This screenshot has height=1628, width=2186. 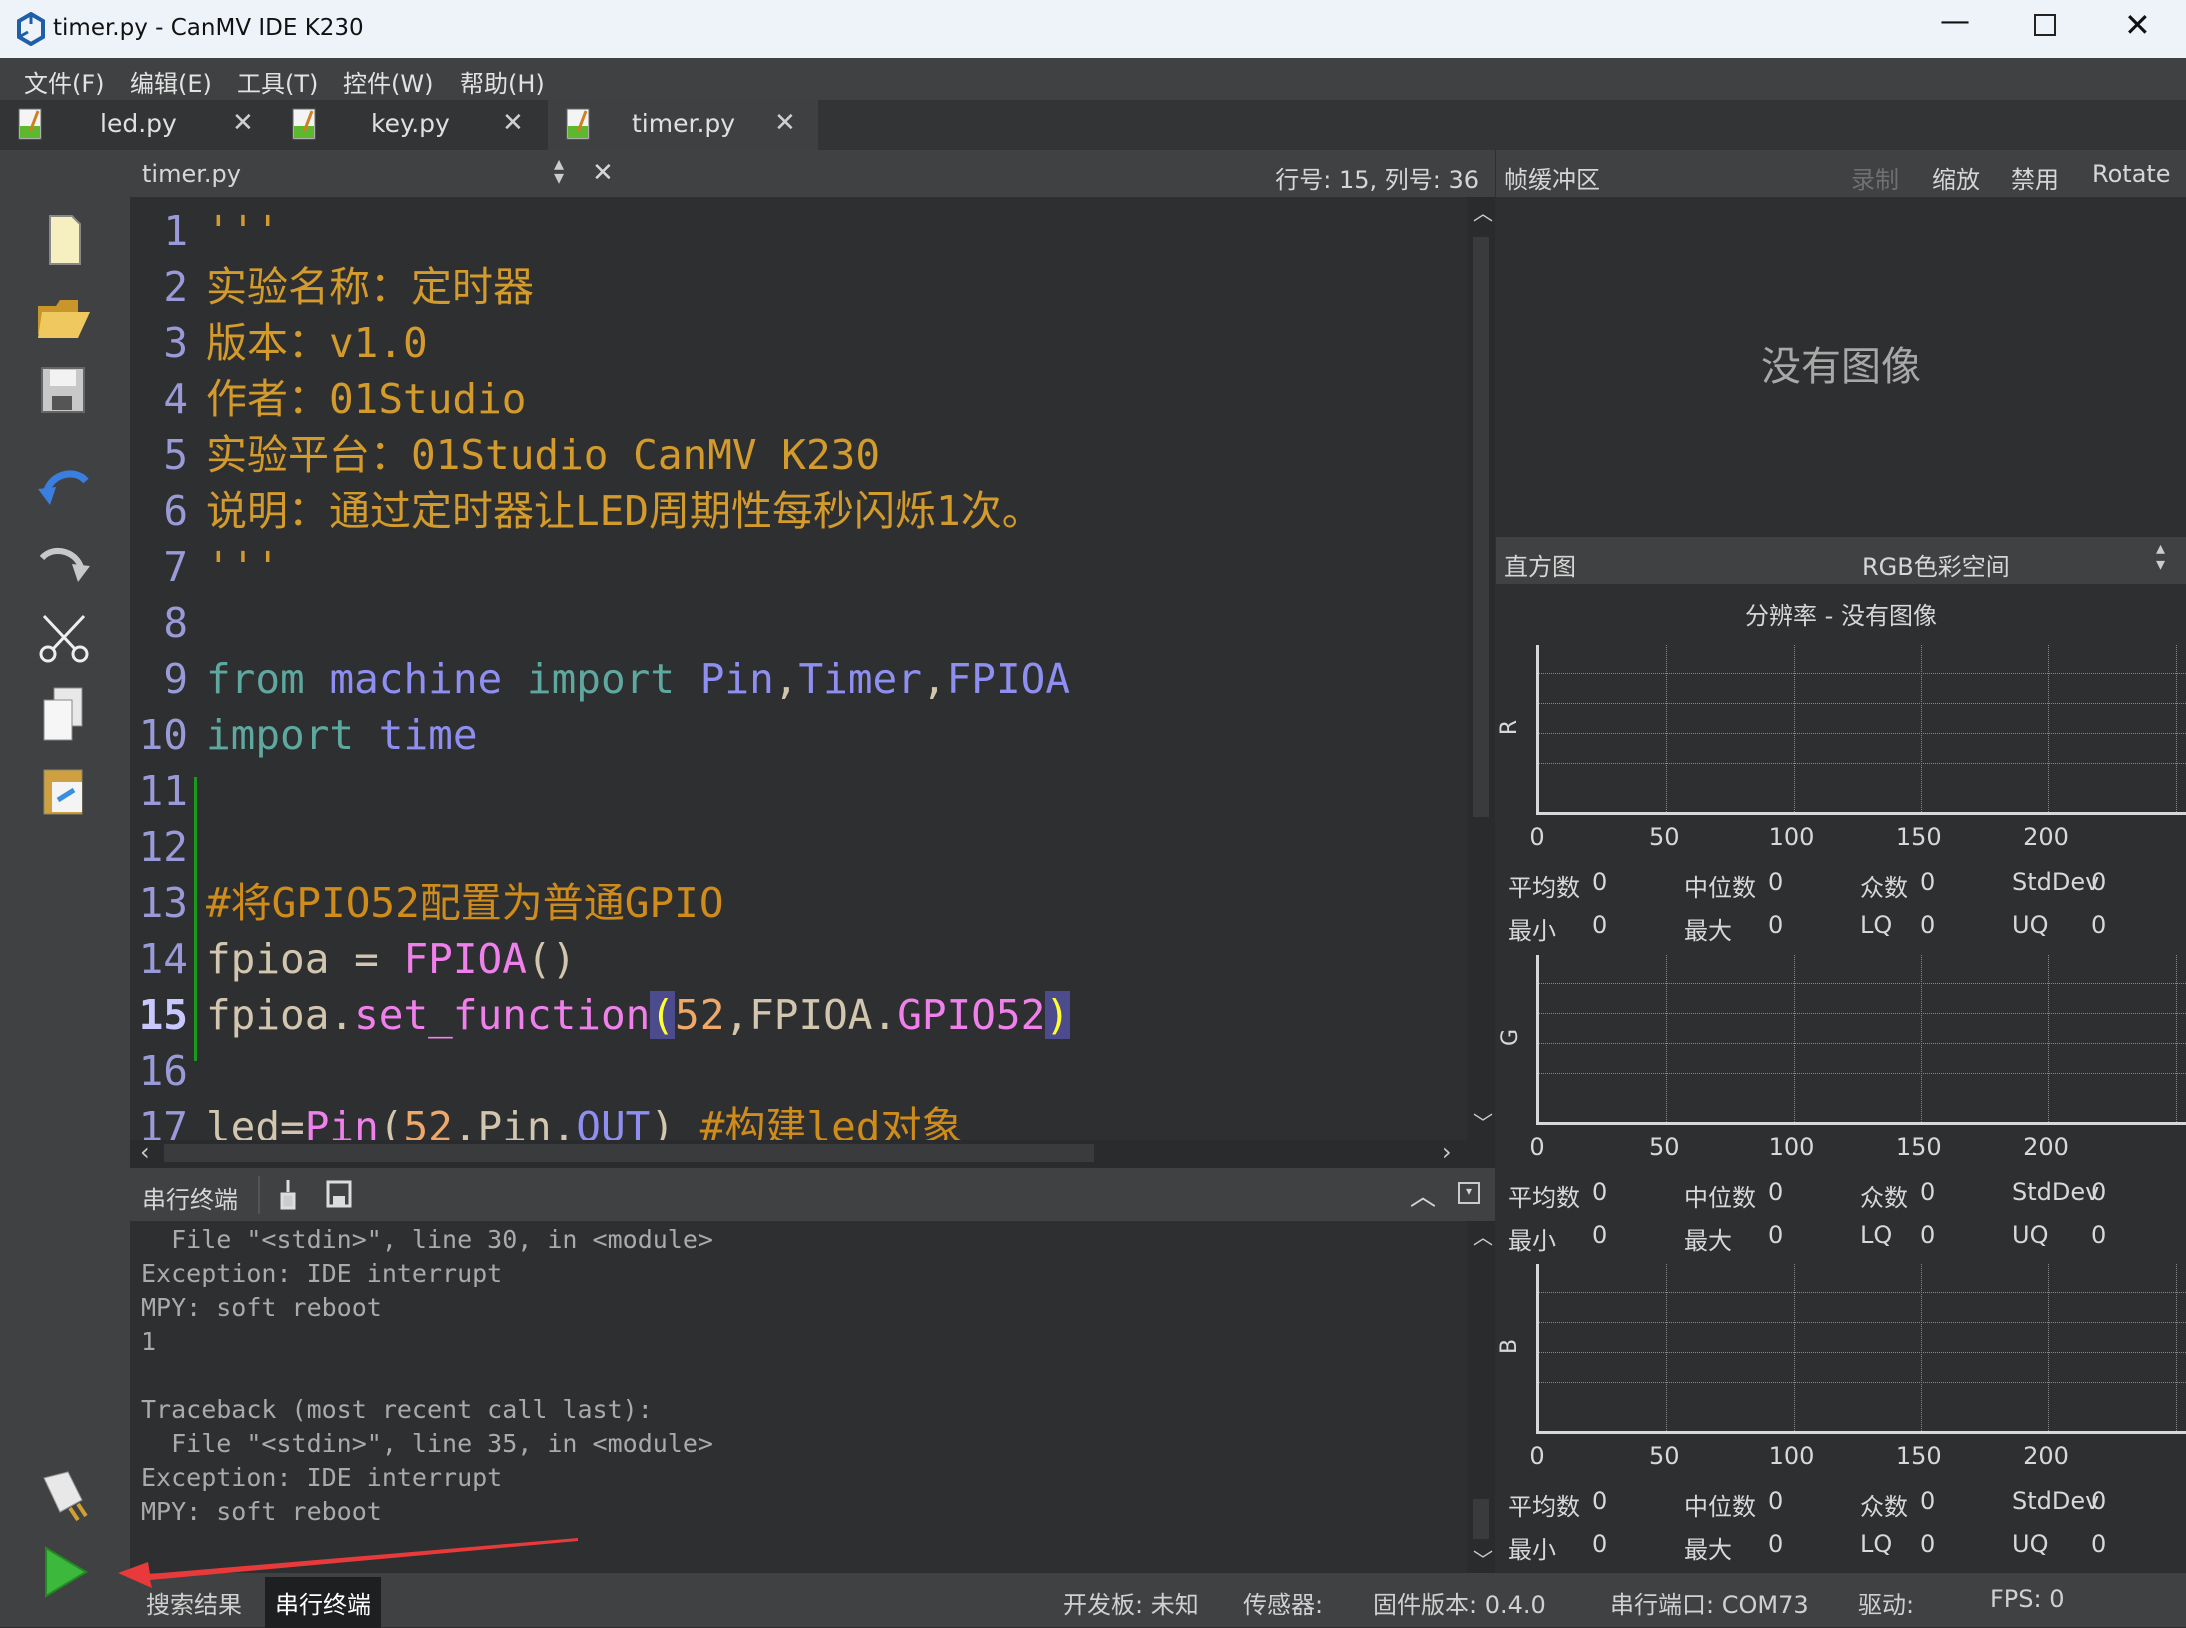 What do you see at coordinates (1469, 1193) in the screenshot?
I see `close-pane-icon: ▾` at bounding box center [1469, 1193].